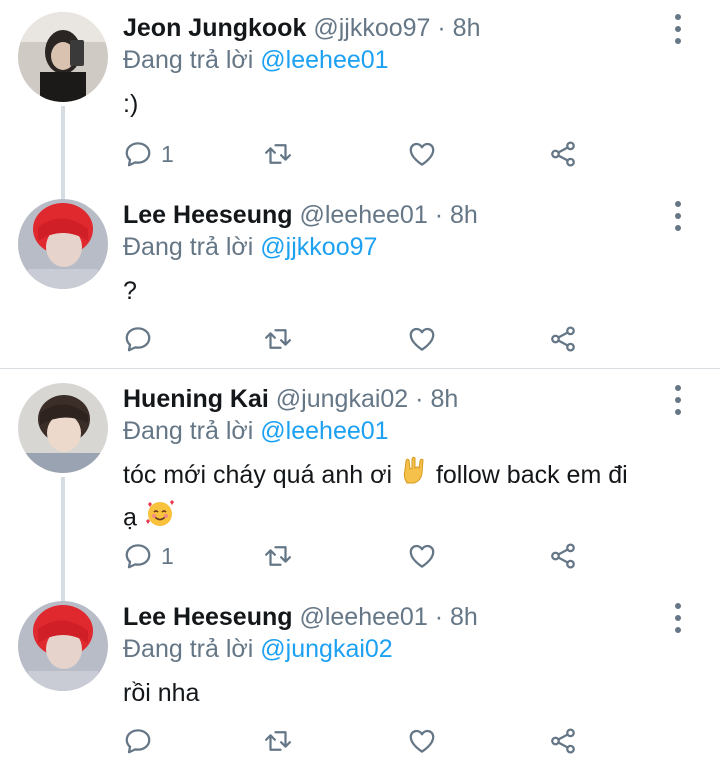 The width and height of the screenshot is (720, 767). I want to click on replying-to: Đang trả lời @jungkai02, so click(258, 649).